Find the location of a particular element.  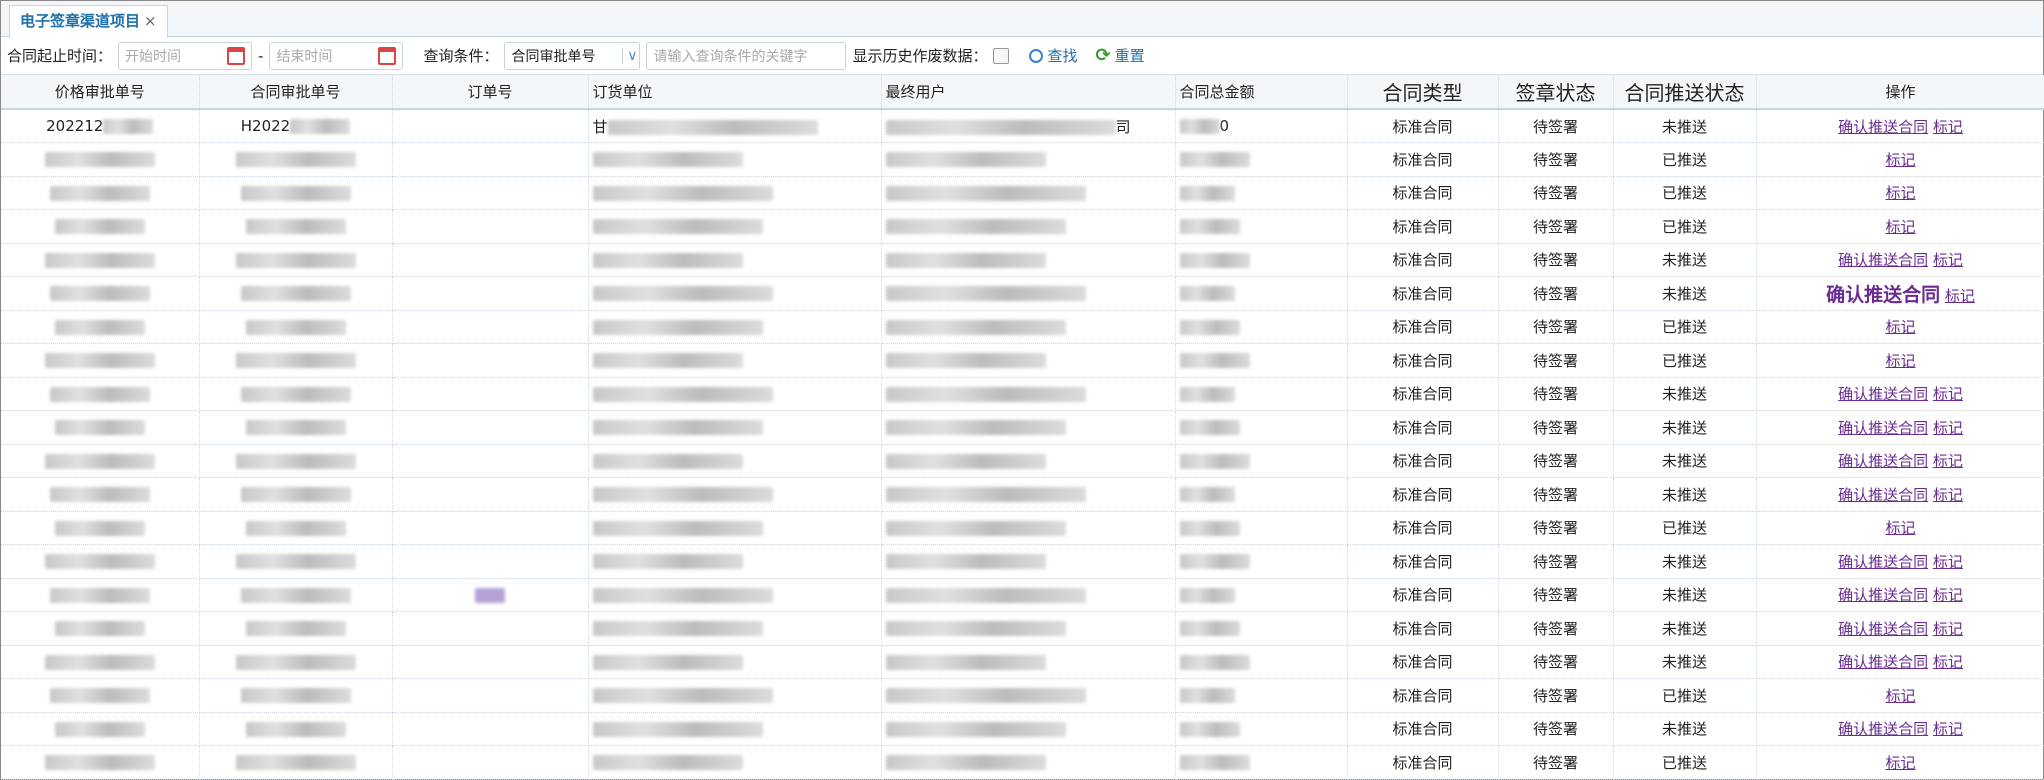

query-condition-select: 合同审批单号 ∨ is located at coordinates (572, 55).